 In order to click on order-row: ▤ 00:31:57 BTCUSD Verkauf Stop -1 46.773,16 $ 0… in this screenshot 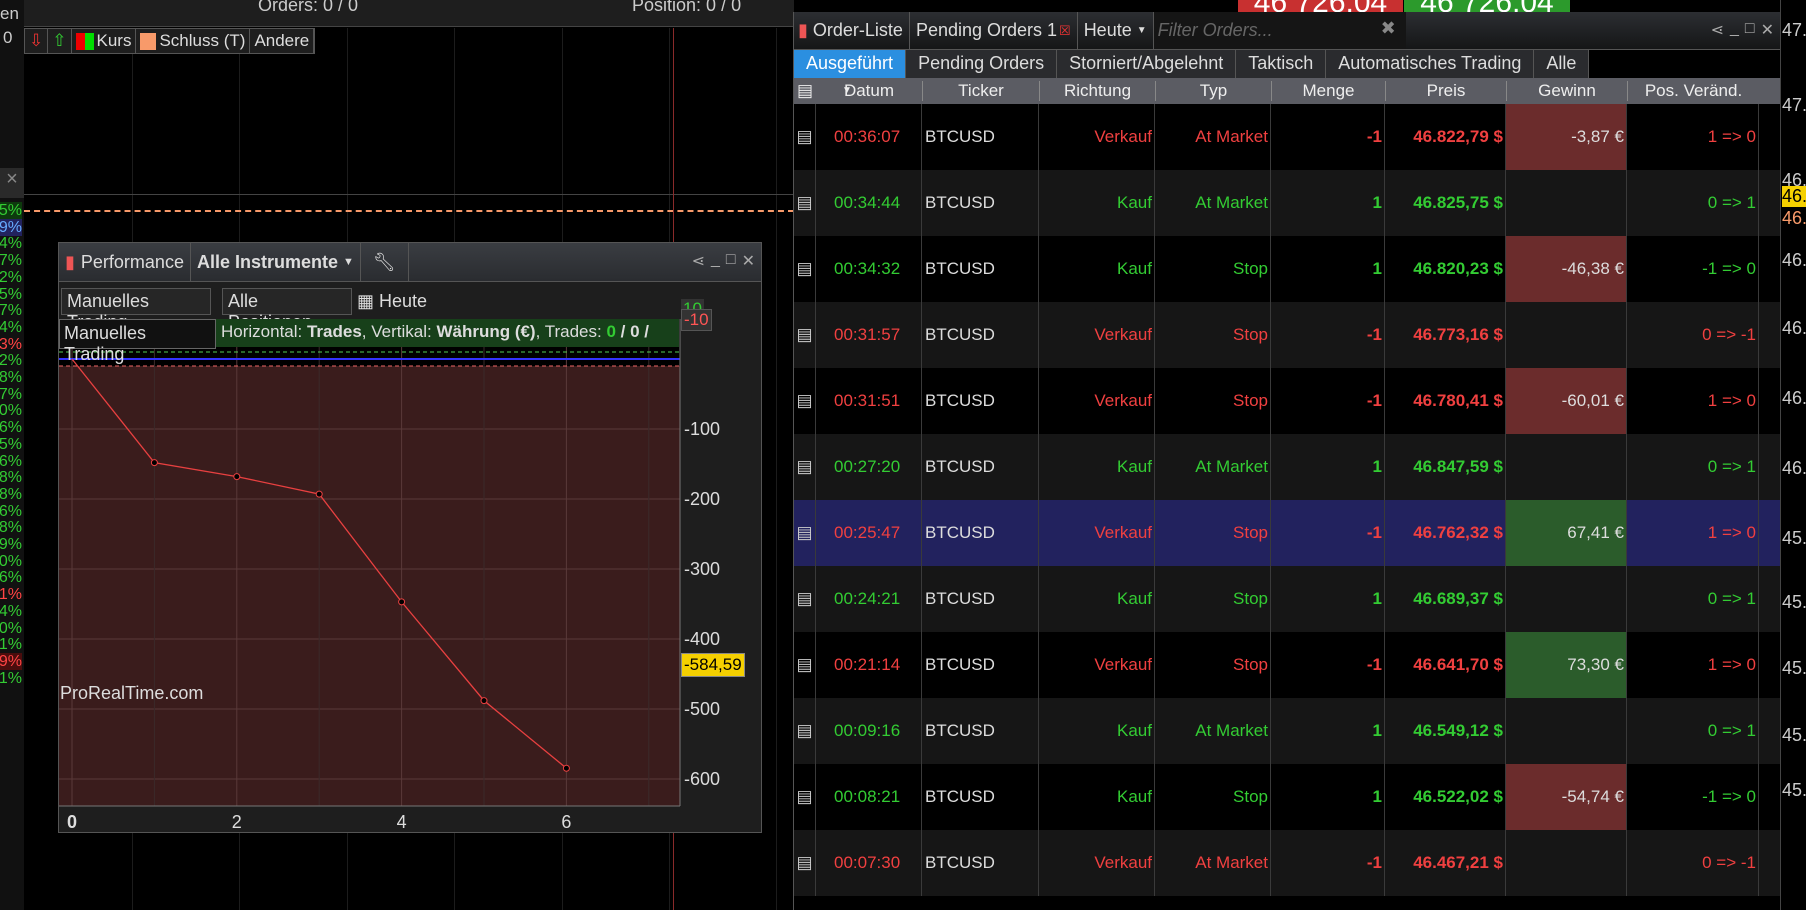, I will do `click(1287, 335)`.